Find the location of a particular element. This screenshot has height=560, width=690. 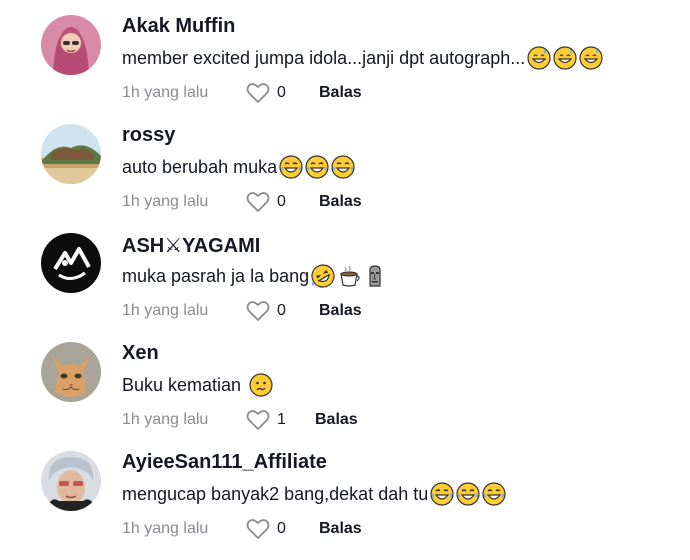

comment-text: auto berubah muka is located at coordinates (238, 167).